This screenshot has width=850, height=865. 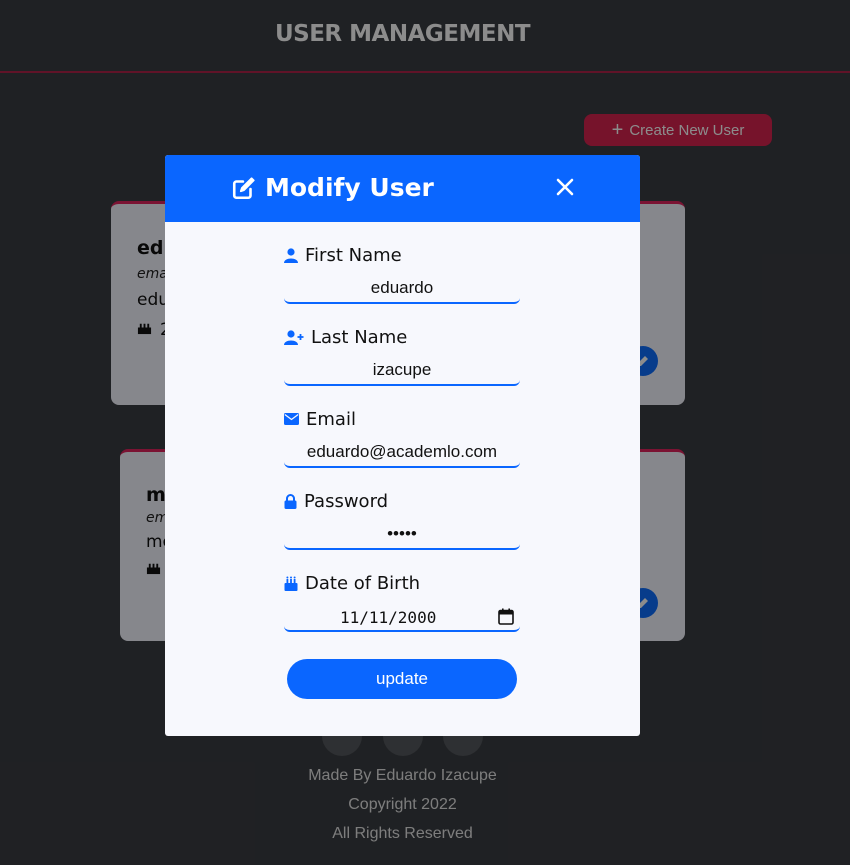 I want to click on first-name-label: First Name, so click(x=353, y=255).